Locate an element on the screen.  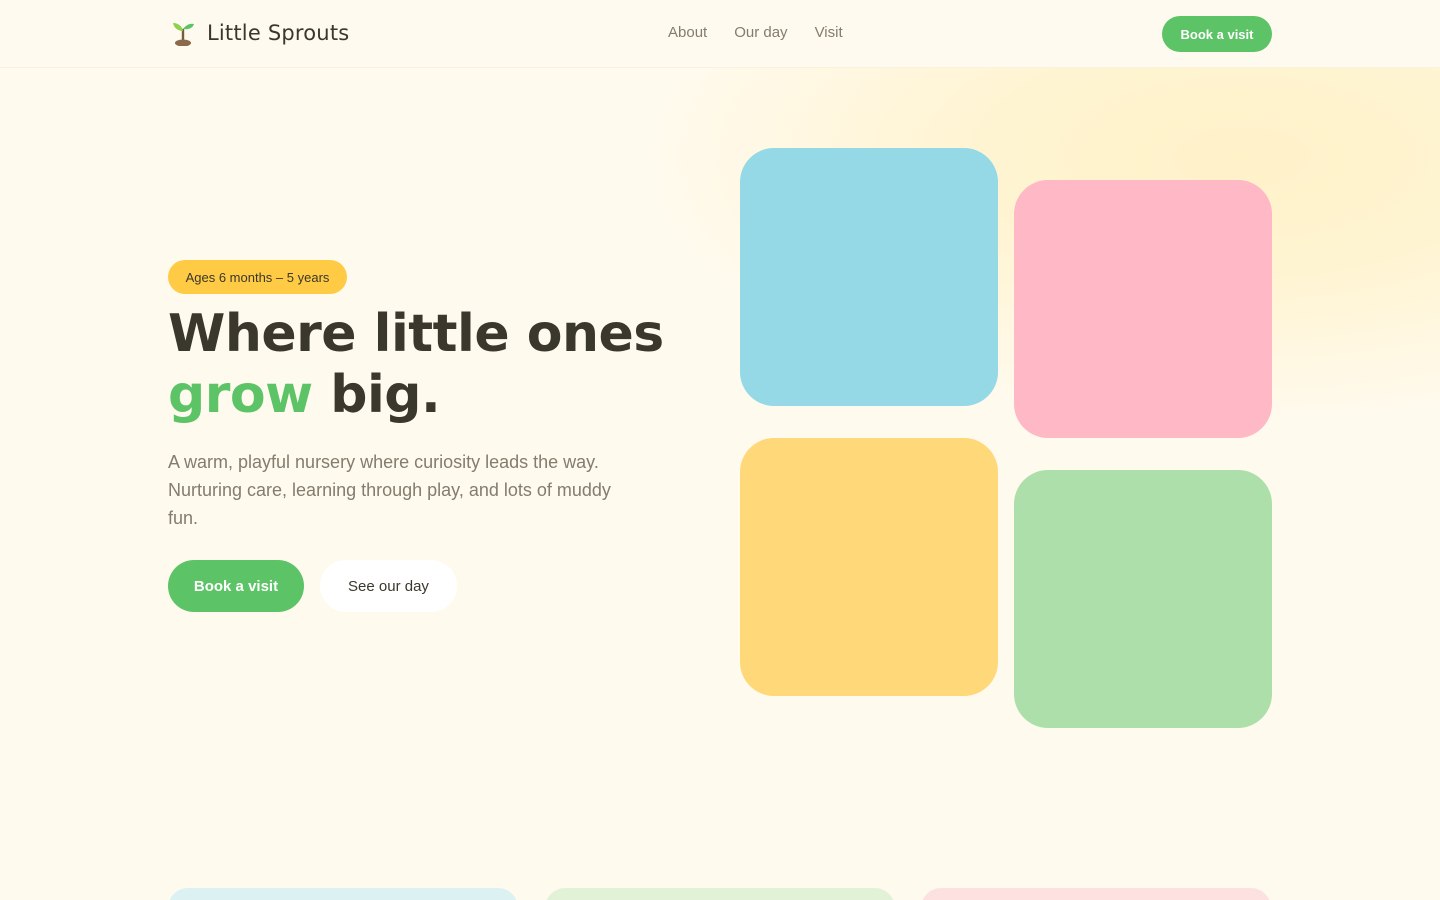
headline-ending: big. is located at coordinates (376, 395).